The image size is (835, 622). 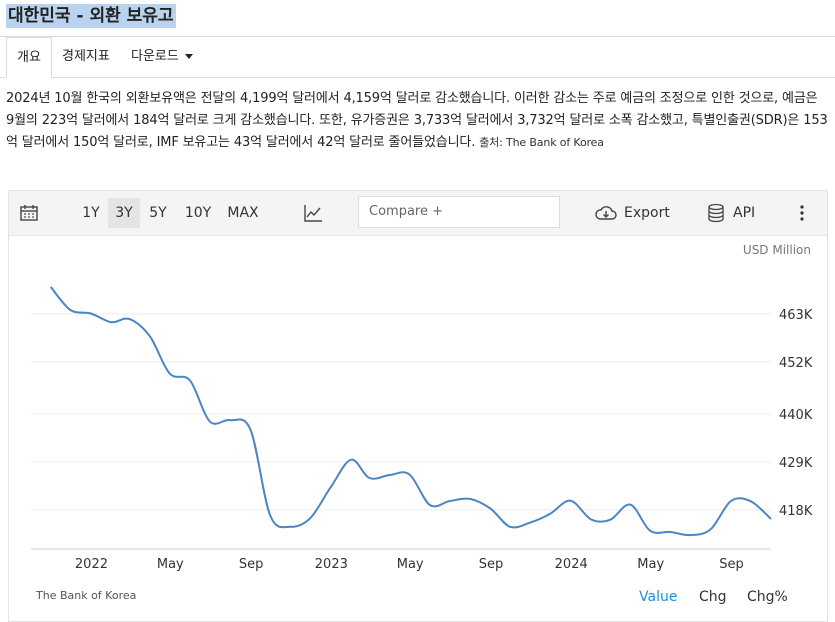 I want to click on chart-credit: The Bank of Korea, so click(x=86, y=595).